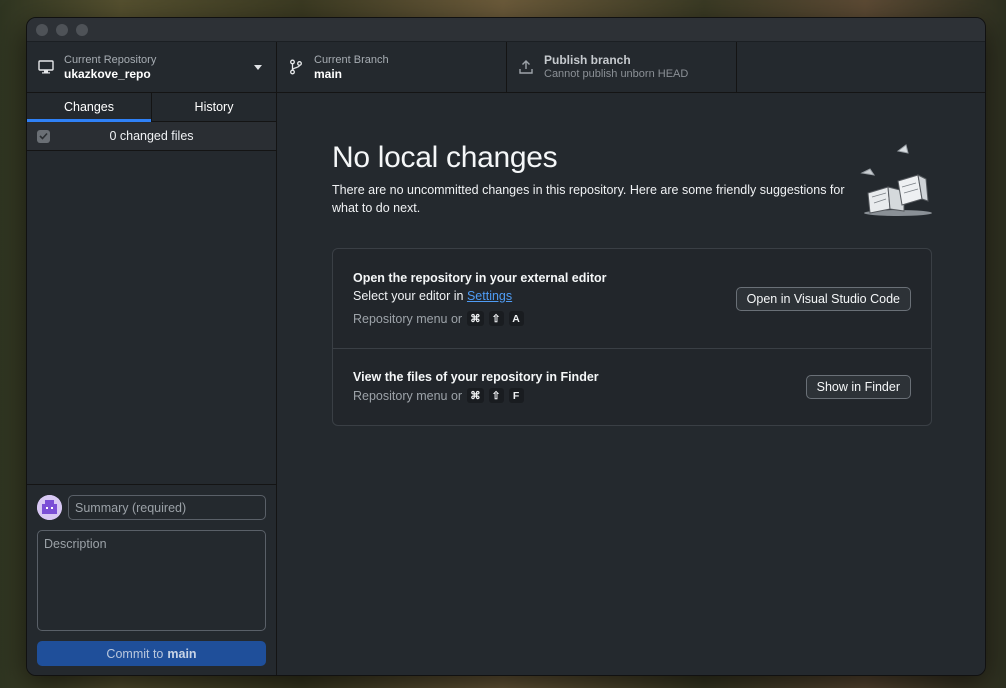 Image resolution: width=1006 pixels, height=688 pixels. I want to click on select-all-checkbox, so click(43, 136).